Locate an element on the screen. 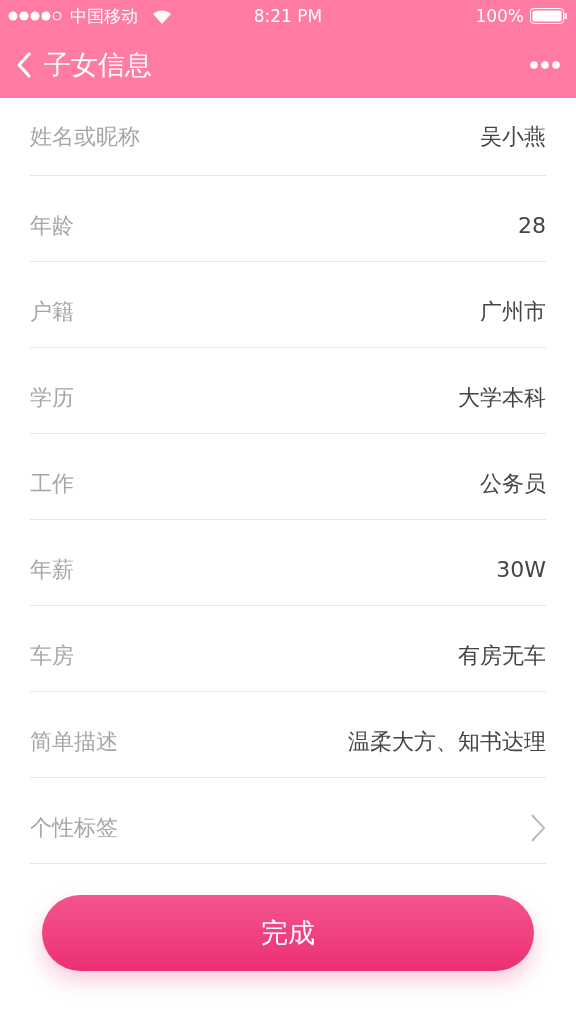  field-label: 年龄 is located at coordinates (52, 225).